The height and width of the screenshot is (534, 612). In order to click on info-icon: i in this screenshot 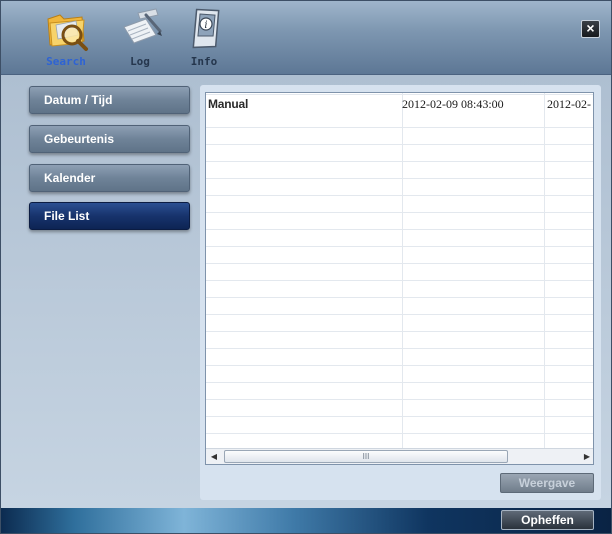, I will do `click(206, 28)`.